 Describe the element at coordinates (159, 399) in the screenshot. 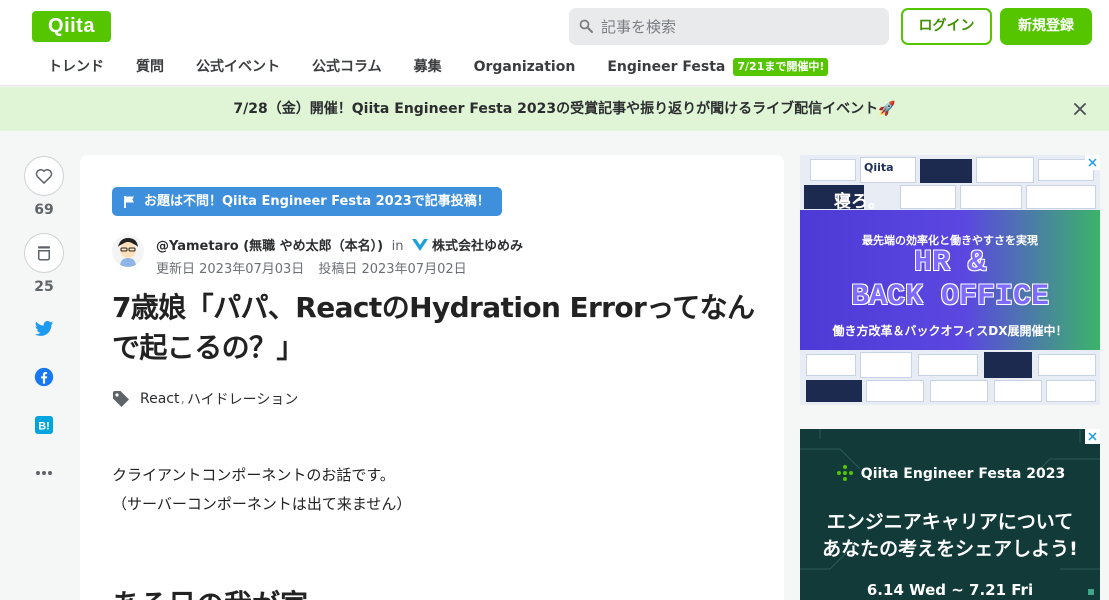

I see `tag-item: React` at that location.